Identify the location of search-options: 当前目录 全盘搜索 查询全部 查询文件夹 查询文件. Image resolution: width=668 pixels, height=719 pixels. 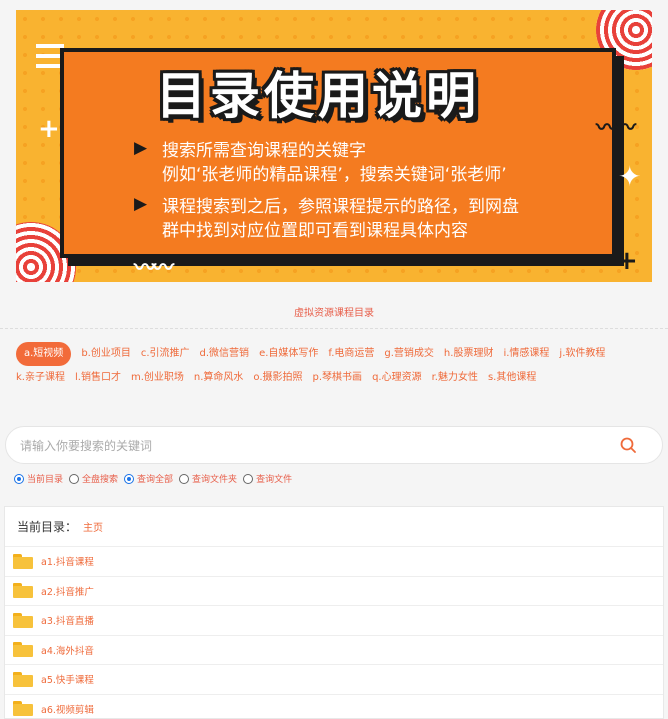
(156, 478).